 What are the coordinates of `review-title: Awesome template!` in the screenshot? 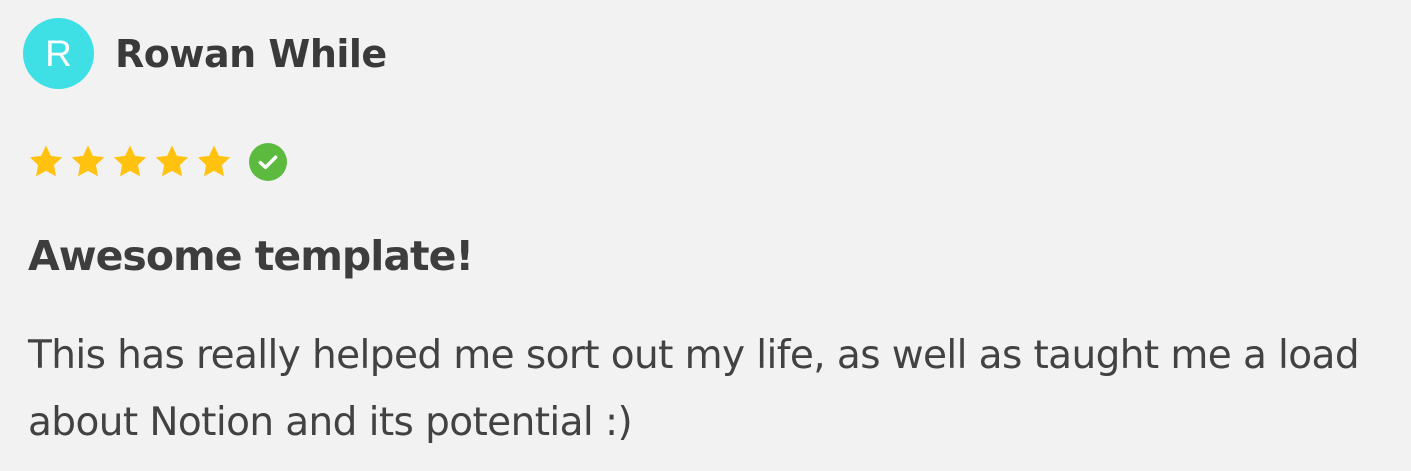 It's located at (251, 256).